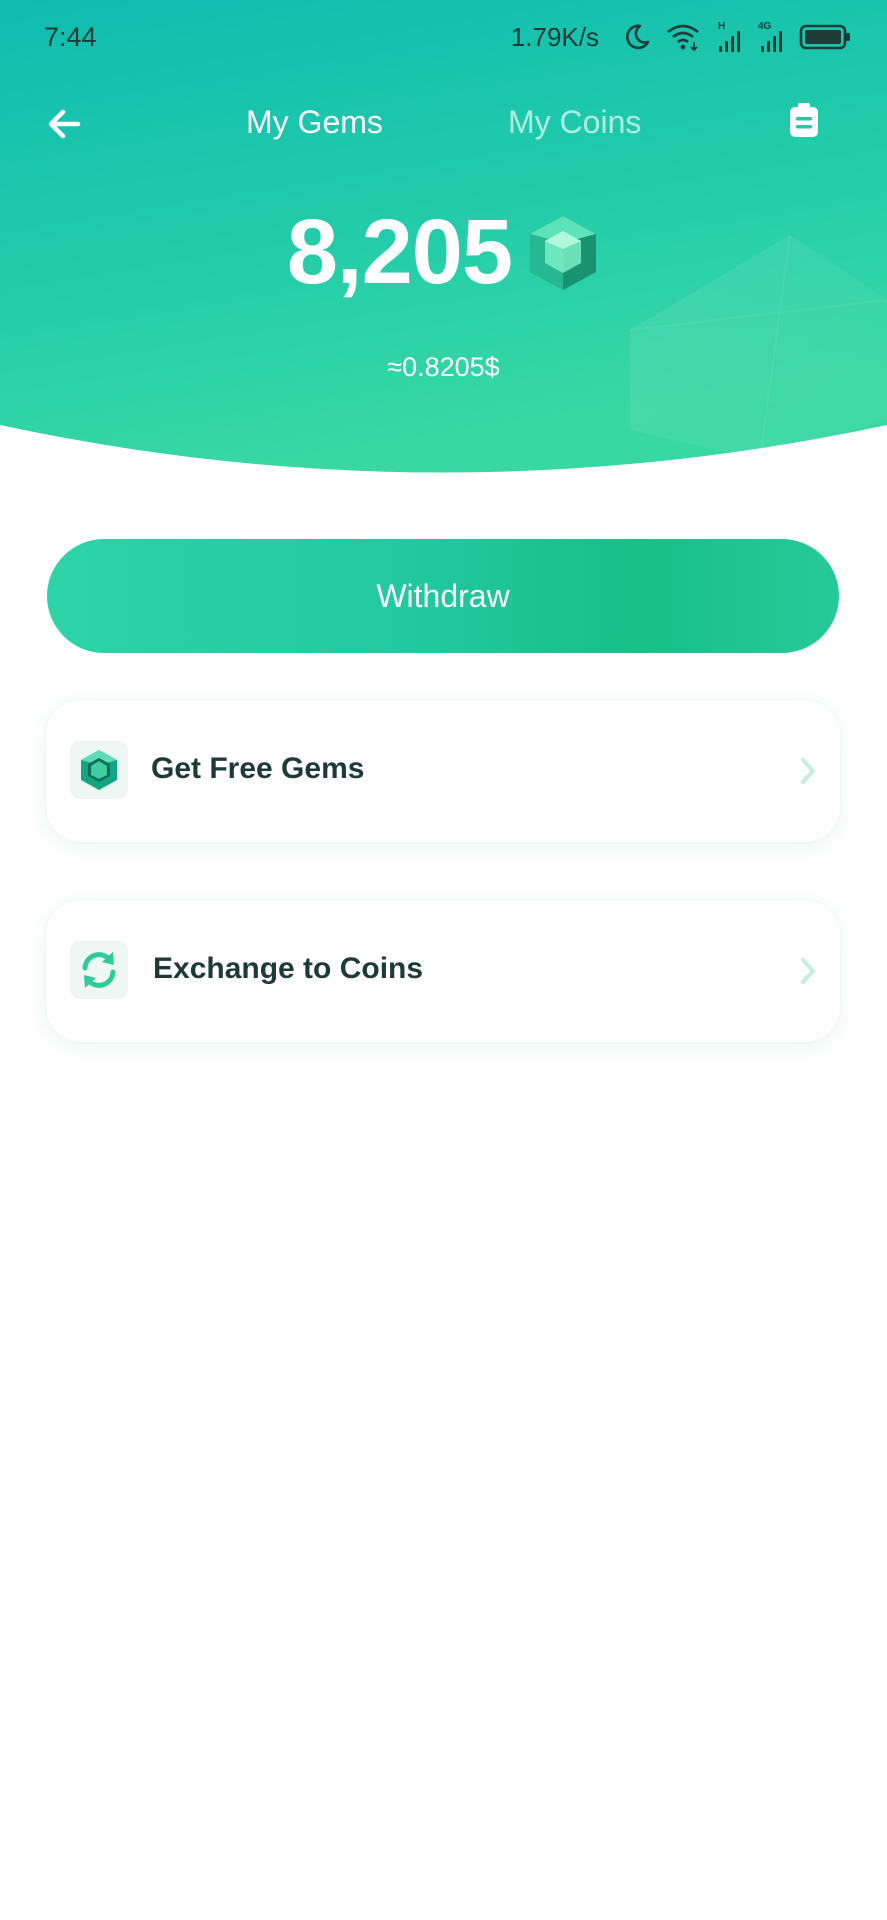 The image size is (887, 1920). I want to click on status-time: 7:44, so click(70, 37).